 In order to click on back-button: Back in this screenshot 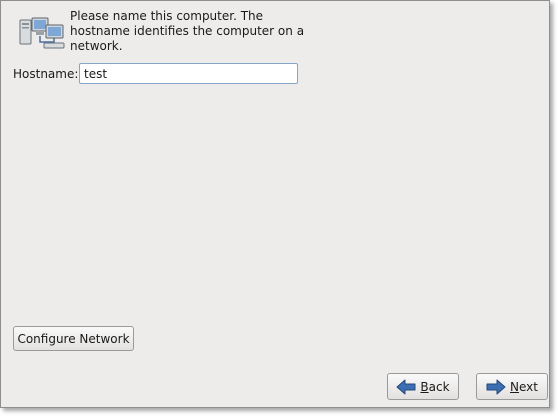, I will do `click(423, 386)`.